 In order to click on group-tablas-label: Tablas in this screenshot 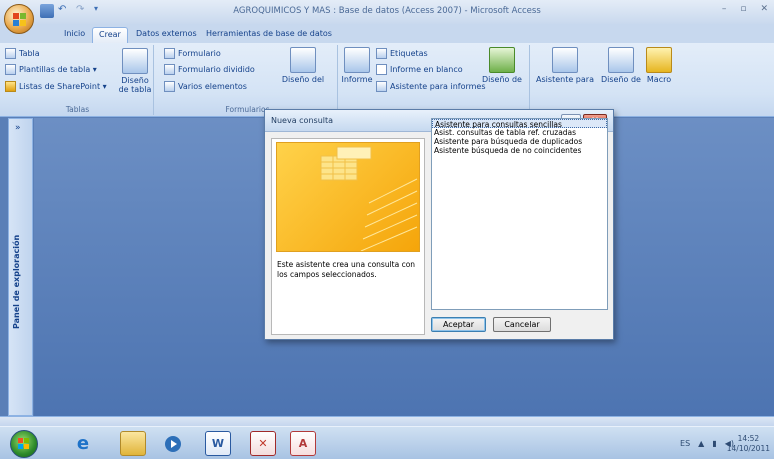, I will do `click(77, 109)`.